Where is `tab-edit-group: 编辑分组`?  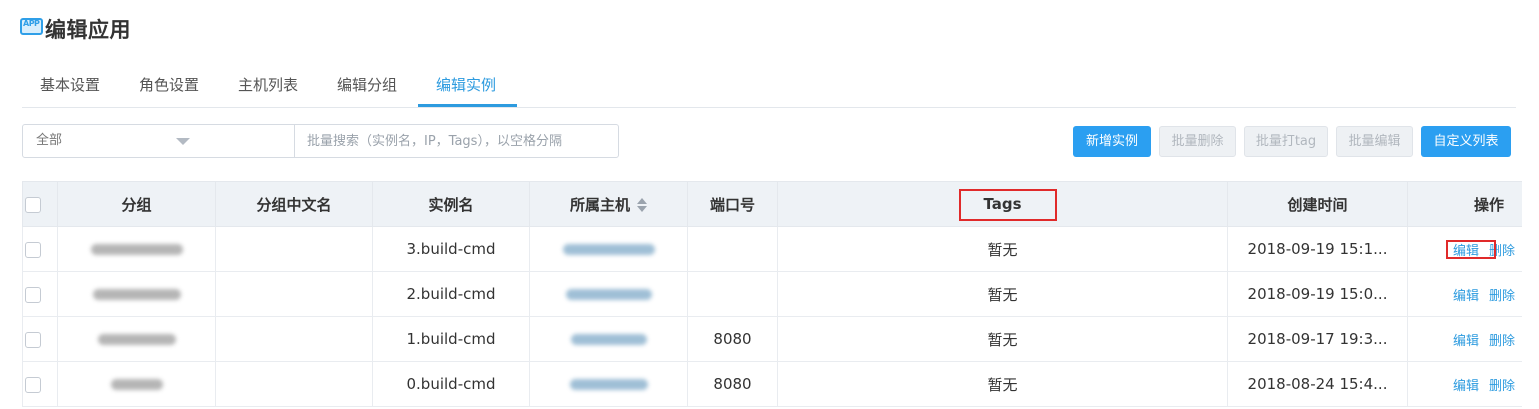
tab-edit-group: 编辑分组 is located at coordinates (367, 84).